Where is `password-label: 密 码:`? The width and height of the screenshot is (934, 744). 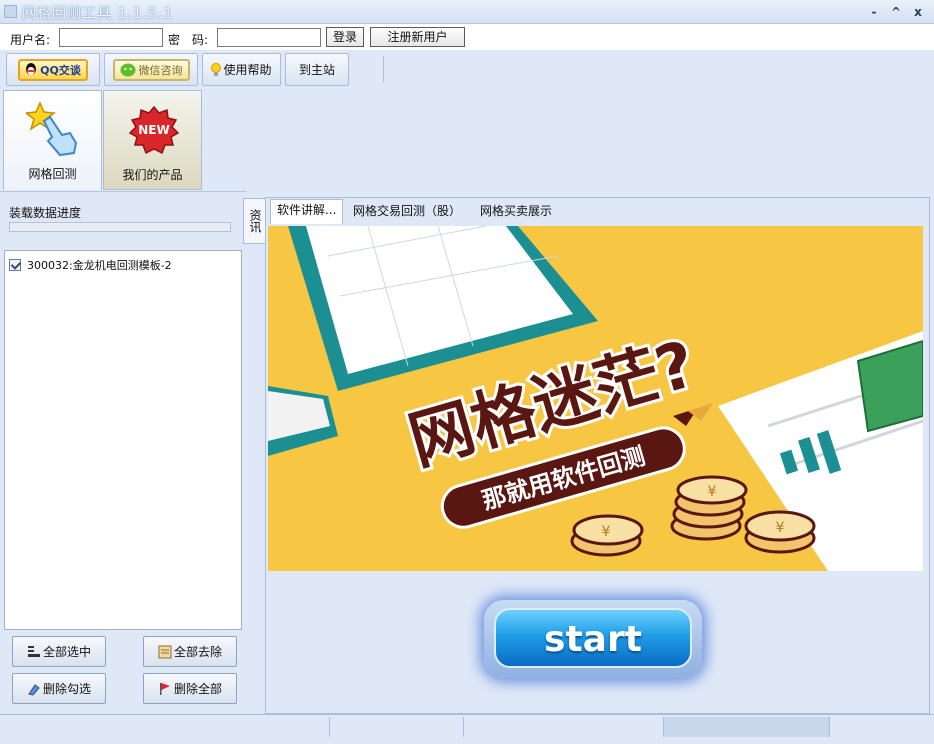
password-label: 密 码: is located at coordinates (188, 40).